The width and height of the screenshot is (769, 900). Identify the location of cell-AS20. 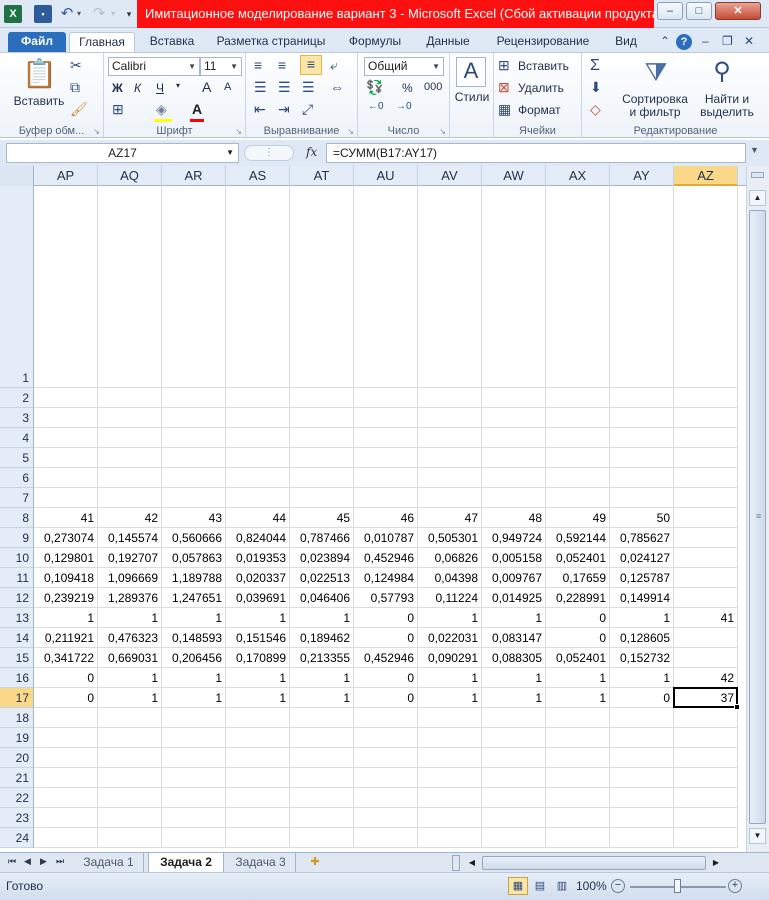
(258, 758).